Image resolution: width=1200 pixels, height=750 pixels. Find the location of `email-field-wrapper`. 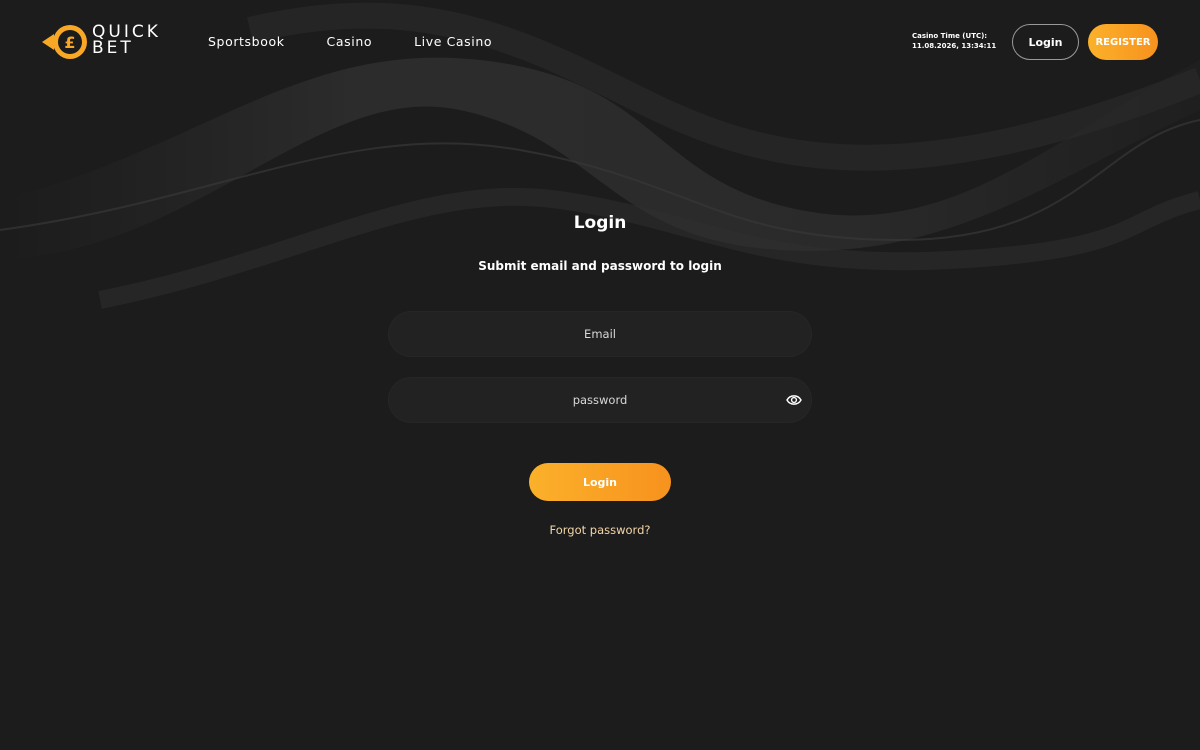

email-field-wrapper is located at coordinates (600, 334).